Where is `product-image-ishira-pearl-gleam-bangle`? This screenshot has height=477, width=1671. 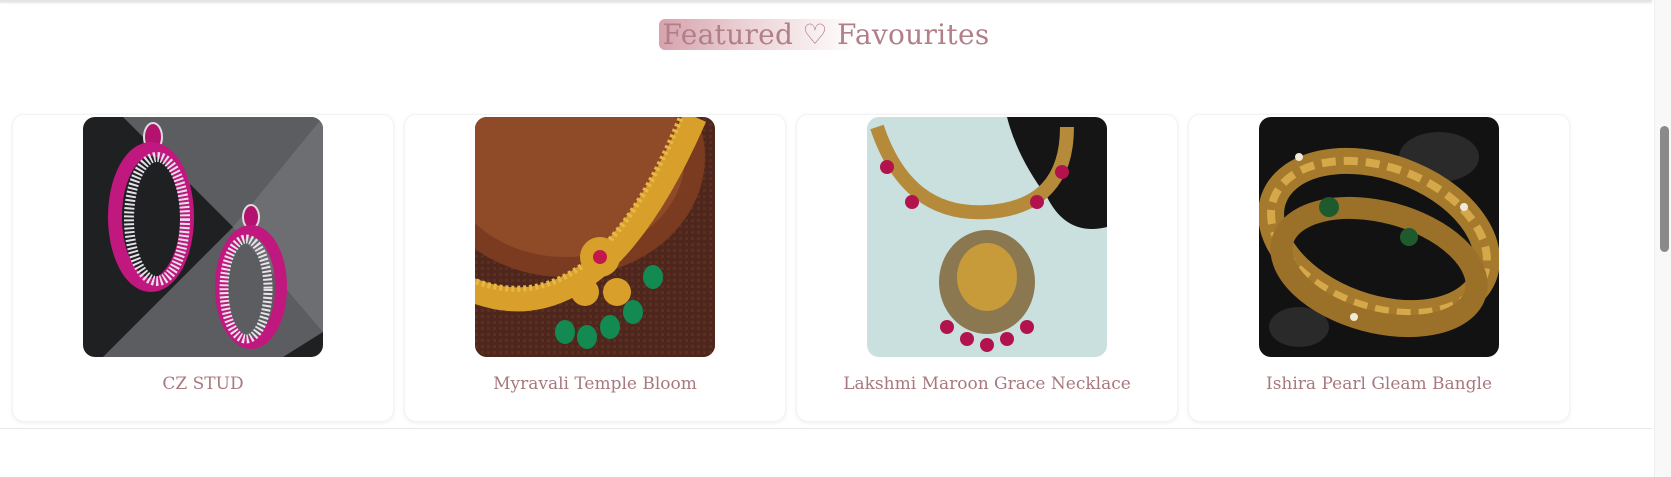
product-image-ishira-pearl-gleam-bangle is located at coordinates (1379, 237).